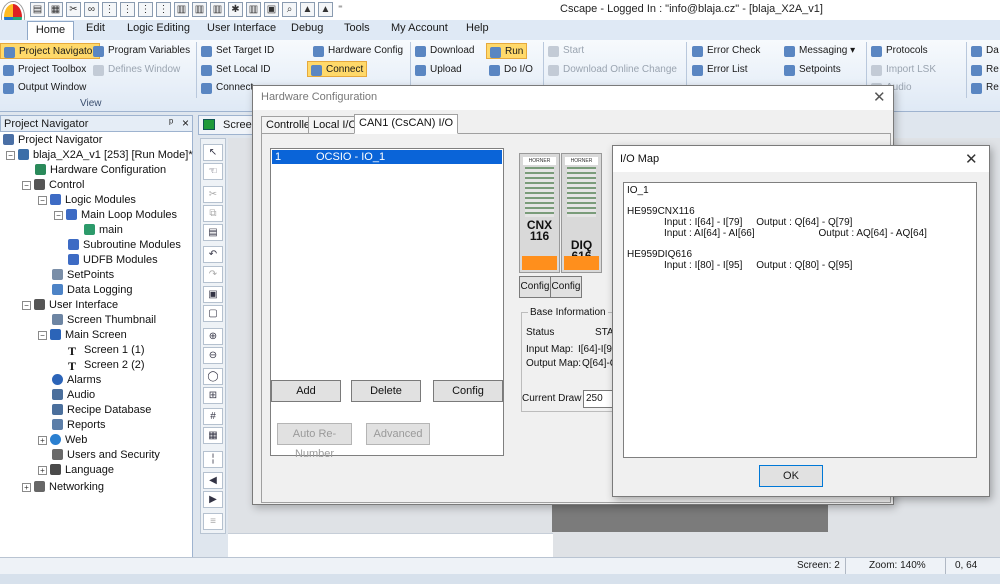 The width and height of the screenshot is (1000, 584). What do you see at coordinates (100, 170) in the screenshot?
I see `tree-item-hardware-configuration: Hardware Configuration` at bounding box center [100, 170].